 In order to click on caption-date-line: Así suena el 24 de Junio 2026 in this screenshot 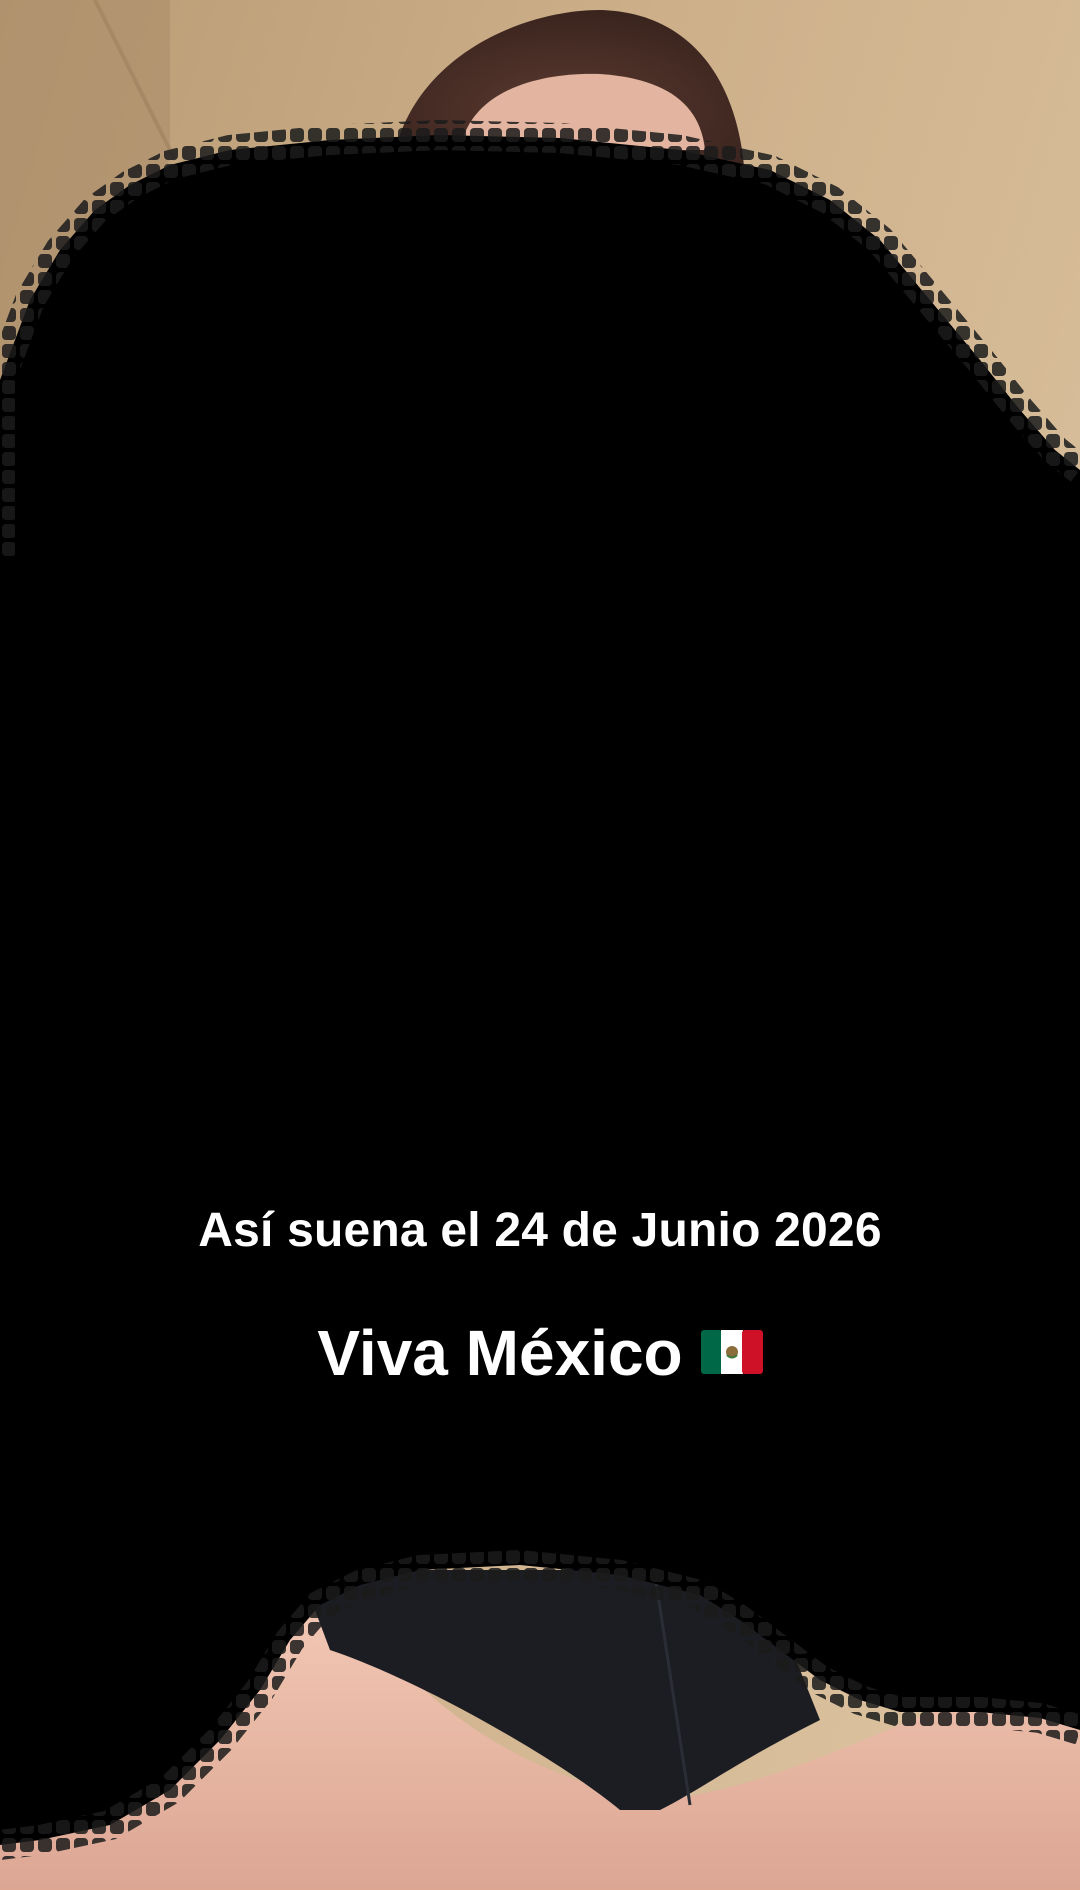, I will do `click(540, 1230)`.